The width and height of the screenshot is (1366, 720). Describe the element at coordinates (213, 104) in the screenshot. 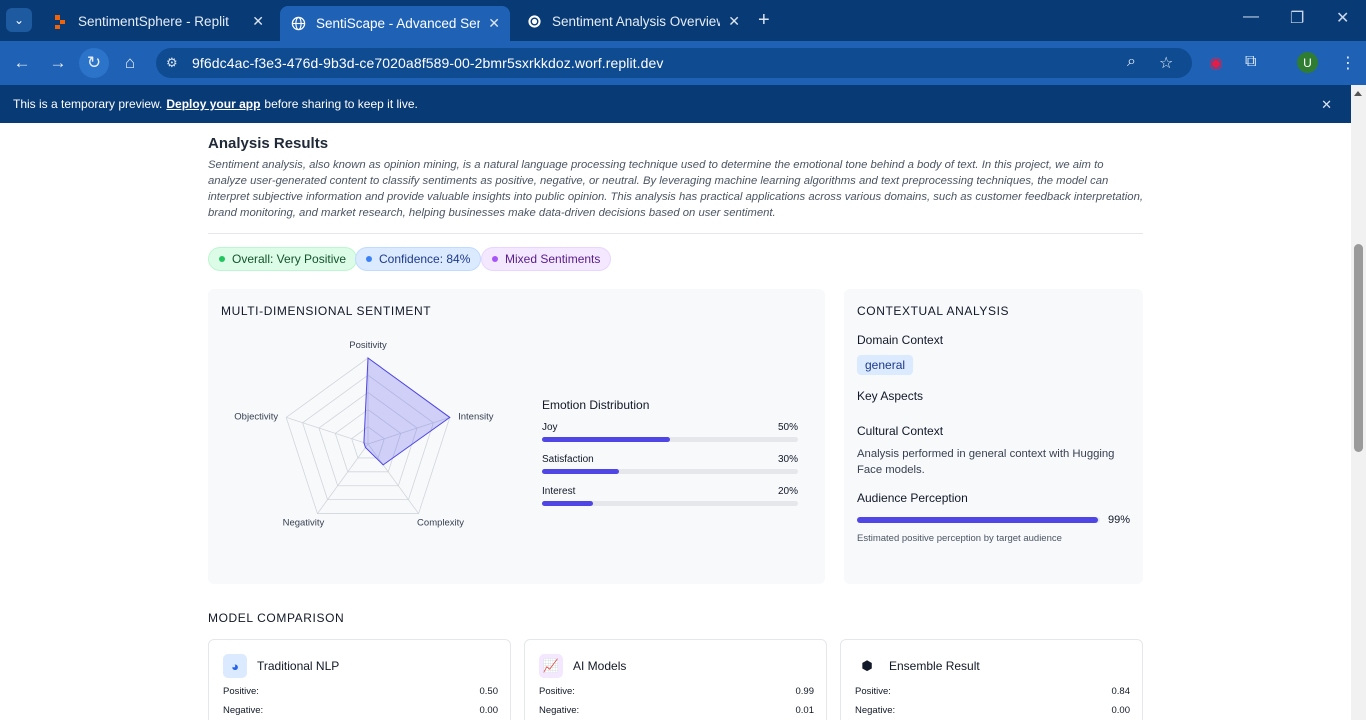

I see `deploy-link: Deploy your app` at that location.